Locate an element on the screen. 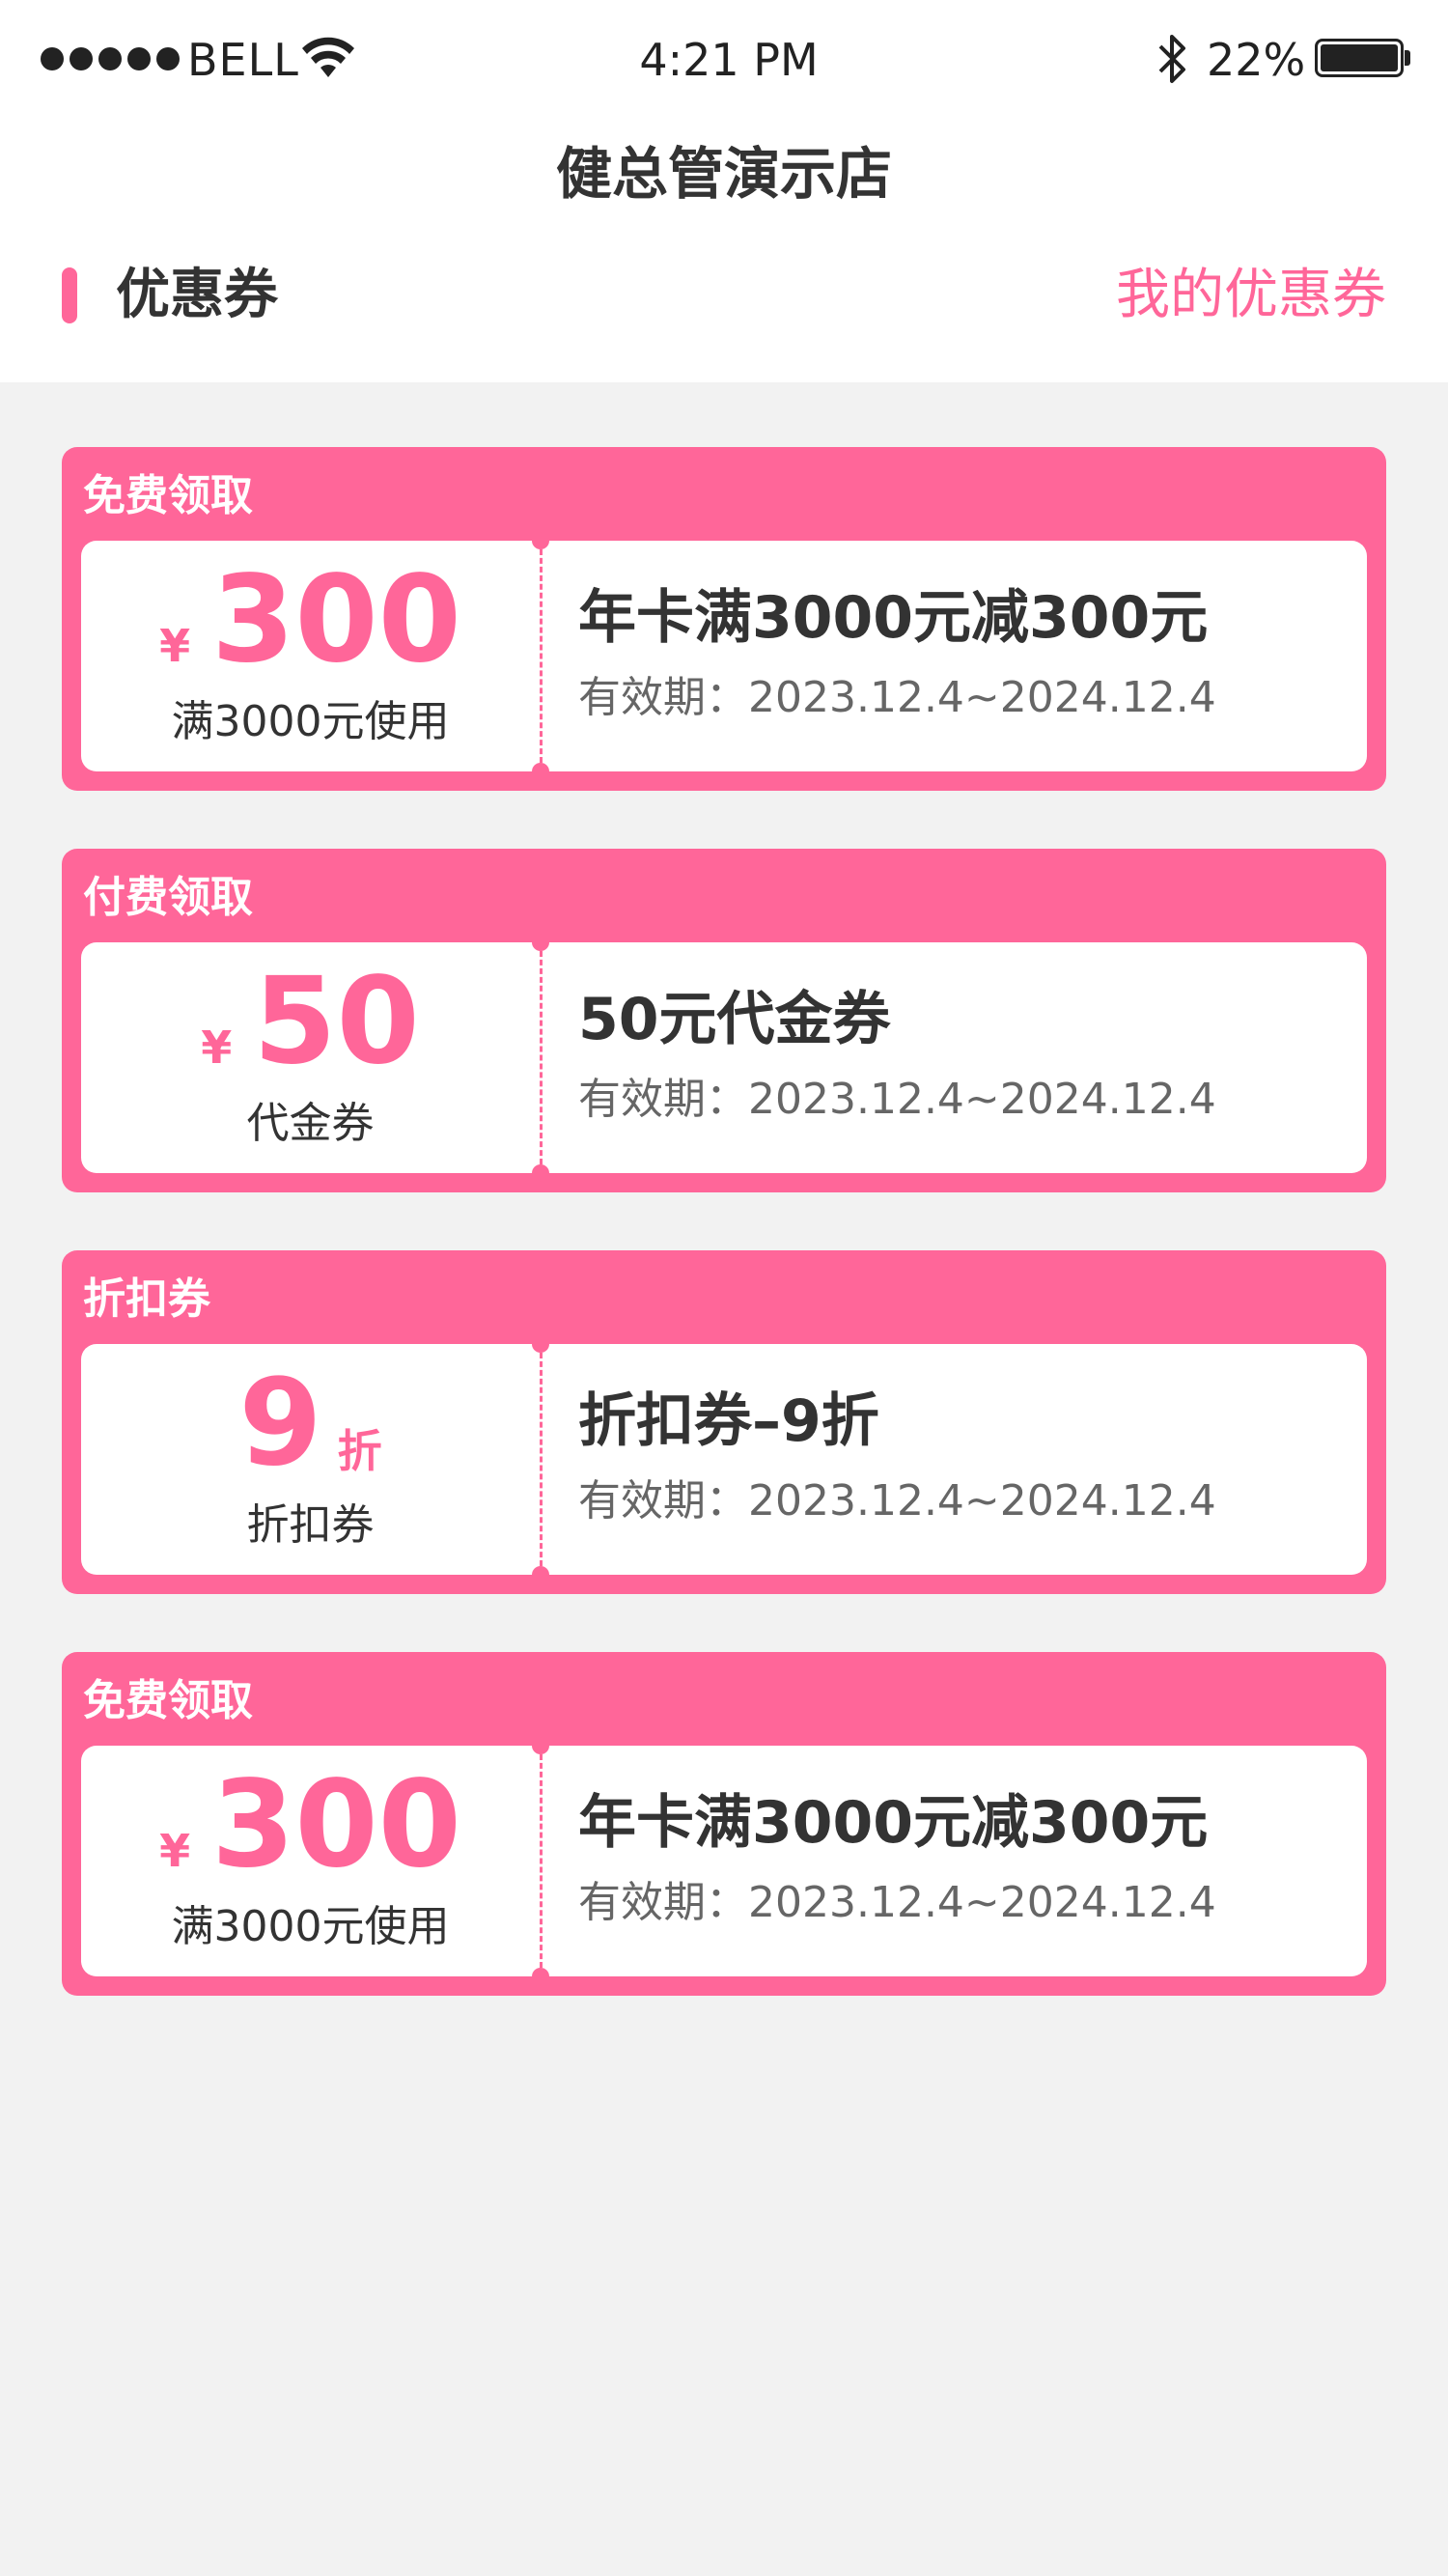  coupon-tag: 付费领取 is located at coordinates (168, 898).